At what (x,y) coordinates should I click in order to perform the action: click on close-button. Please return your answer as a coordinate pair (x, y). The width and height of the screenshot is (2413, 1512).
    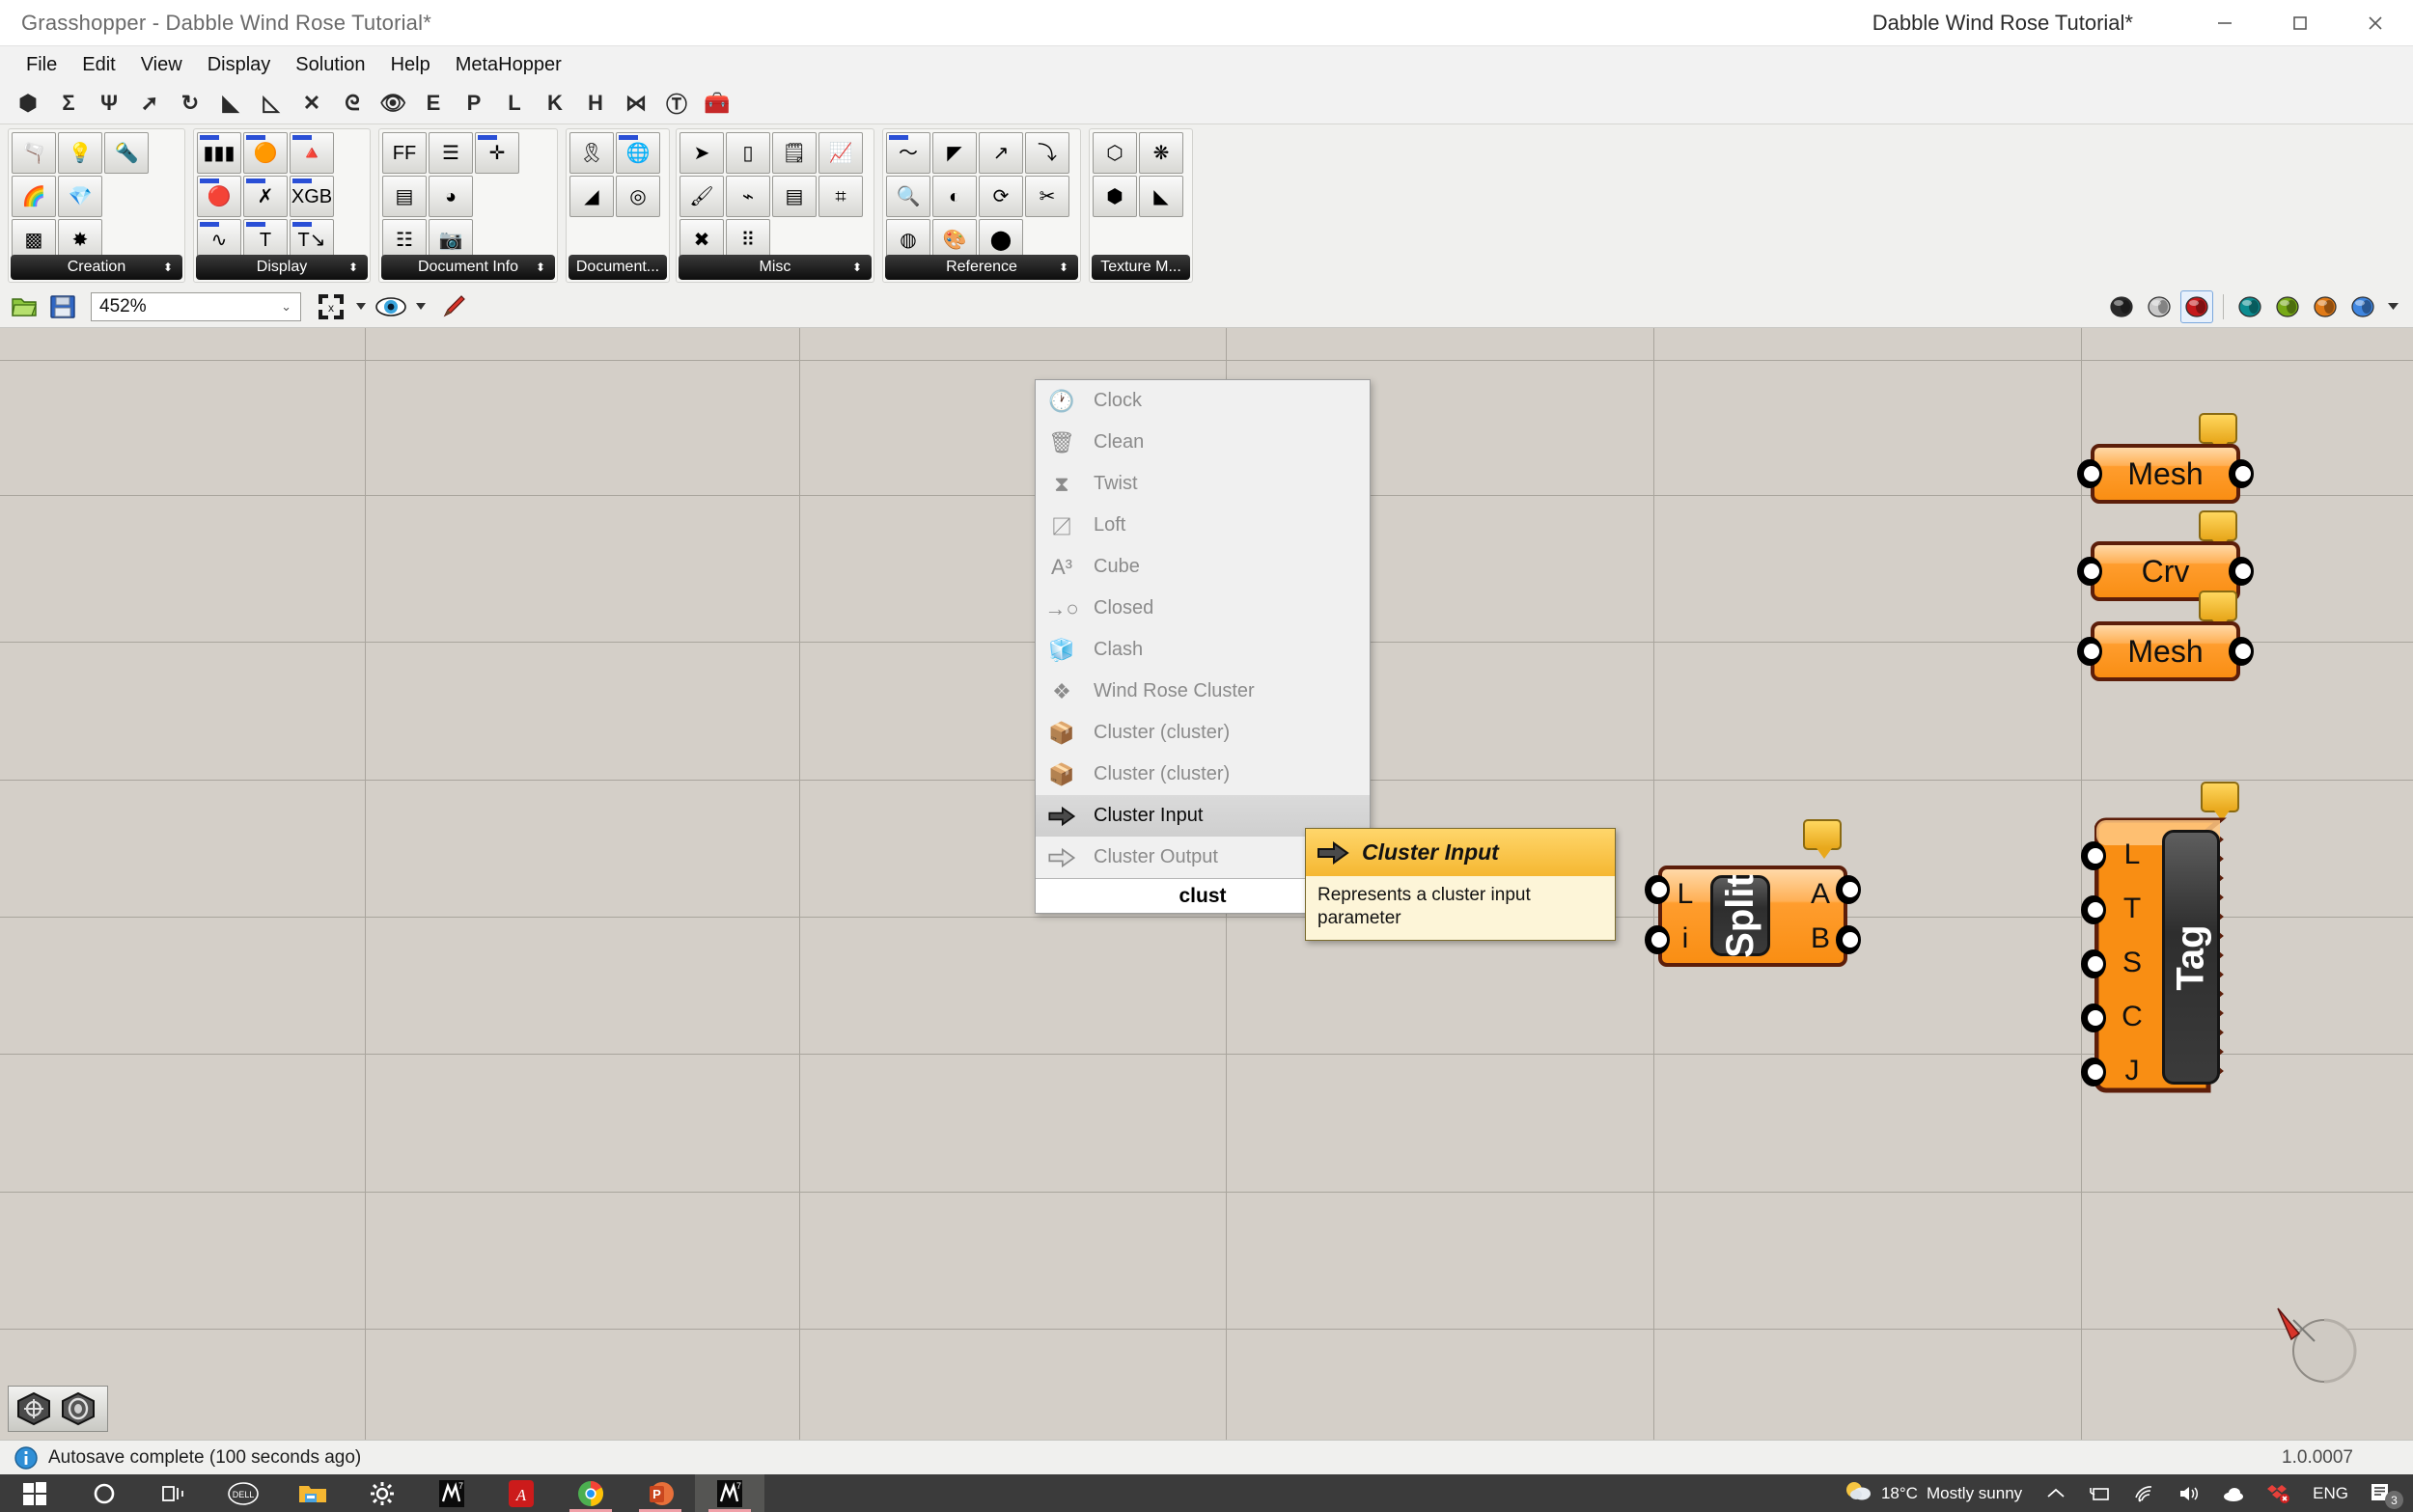
    Looking at the image, I should click on (2375, 23).